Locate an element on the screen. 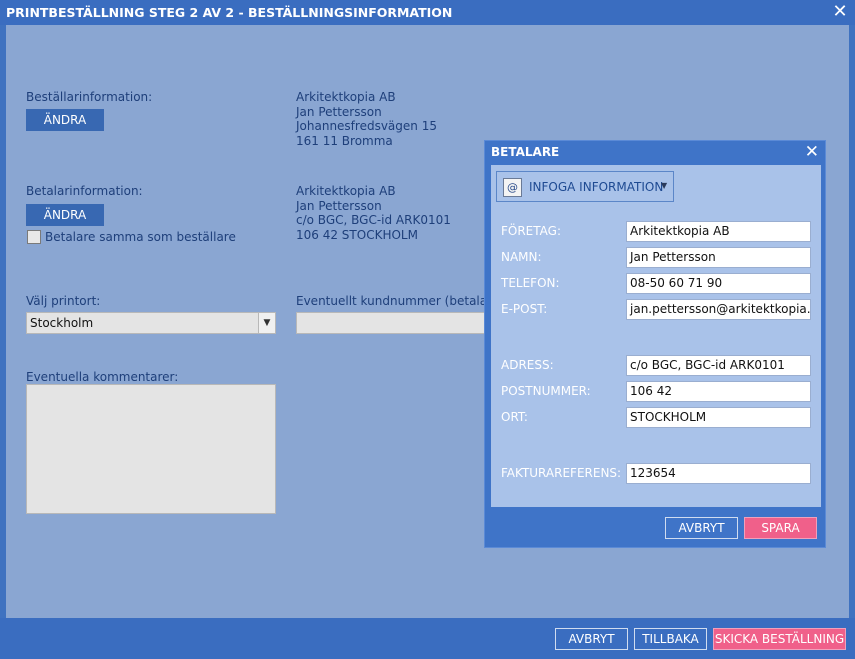 The image size is (855, 659). comments-label: Eventuella kommentarer: is located at coordinates (102, 377).